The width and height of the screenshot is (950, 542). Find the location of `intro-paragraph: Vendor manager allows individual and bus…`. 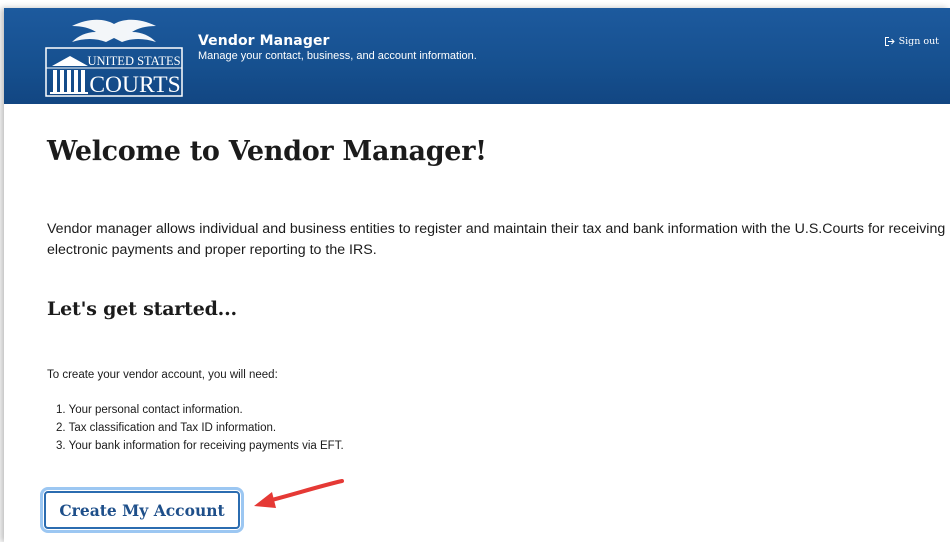

intro-paragraph: Vendor manager allows individual and bus… is located at coordinates (496, 239).